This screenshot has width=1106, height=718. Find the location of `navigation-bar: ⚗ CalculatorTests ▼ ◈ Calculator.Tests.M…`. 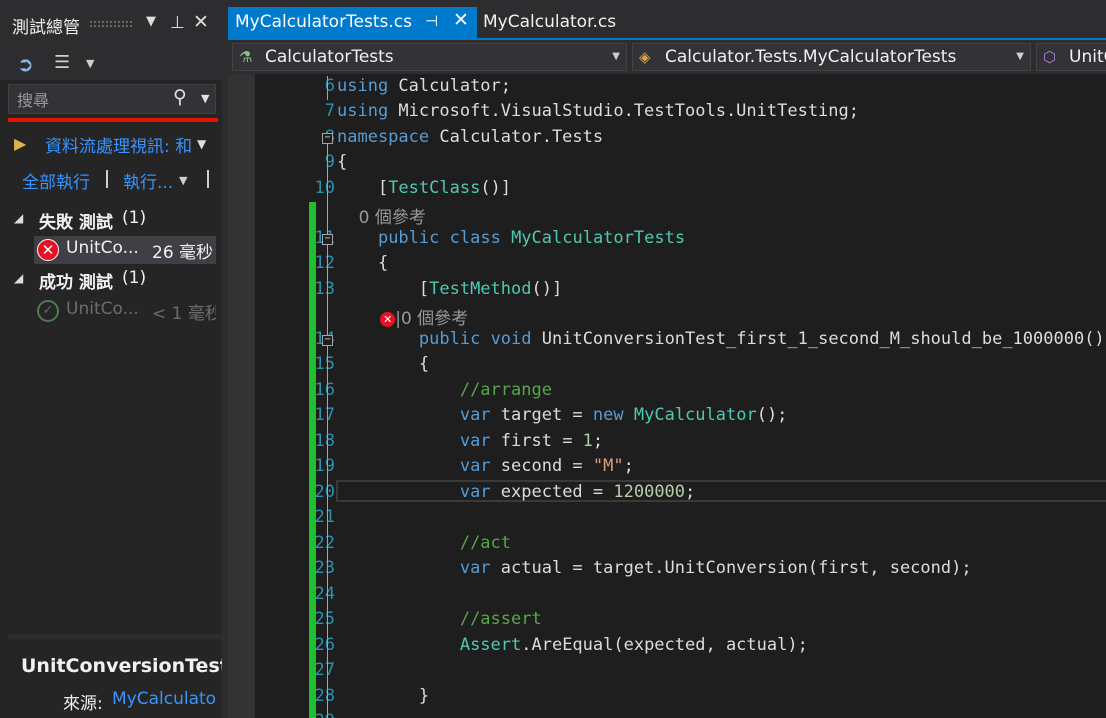

navigation-bar: ⚗ CalculatorTests ▼ ◈ Calculator.Tests.M… is located at coordinates (667, 57).